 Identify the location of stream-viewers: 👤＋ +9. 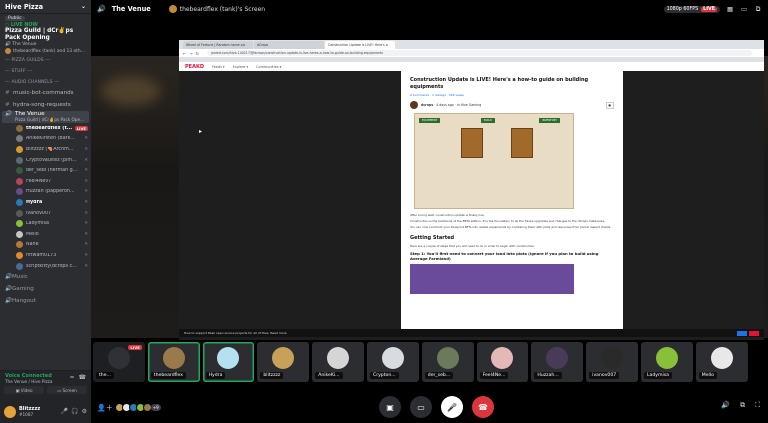
(129, 408).